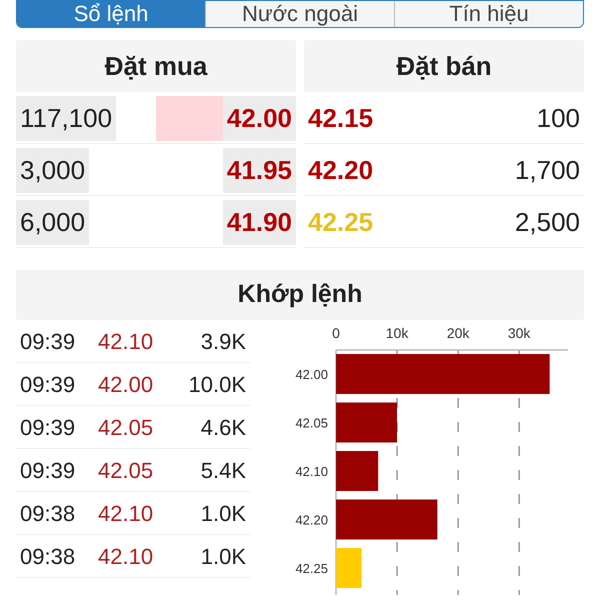 The width and height of the screenshot is (600, 600). Describe the element at coordinates (111, 14) in the screenshot. I see `tab: Sổ lệnh` at that location.